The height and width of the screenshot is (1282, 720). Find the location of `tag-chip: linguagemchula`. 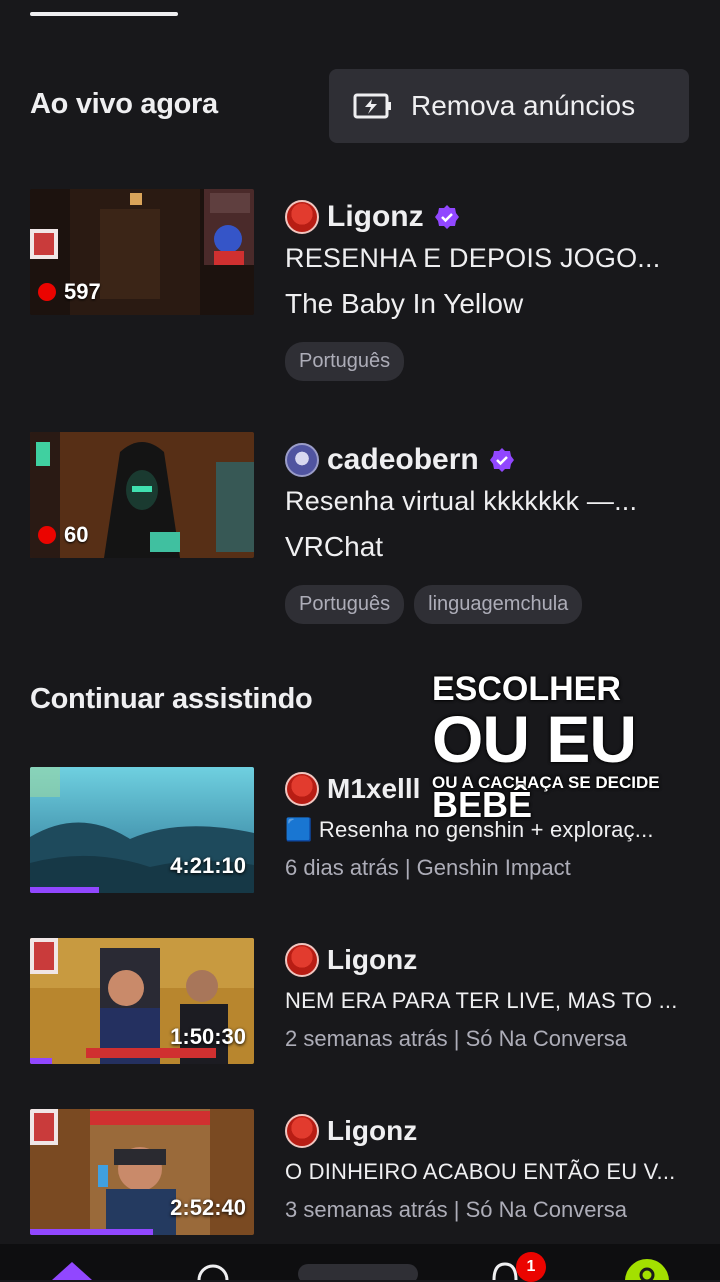

tag-chip: linguagemchula is located at coordinates (498, 604).